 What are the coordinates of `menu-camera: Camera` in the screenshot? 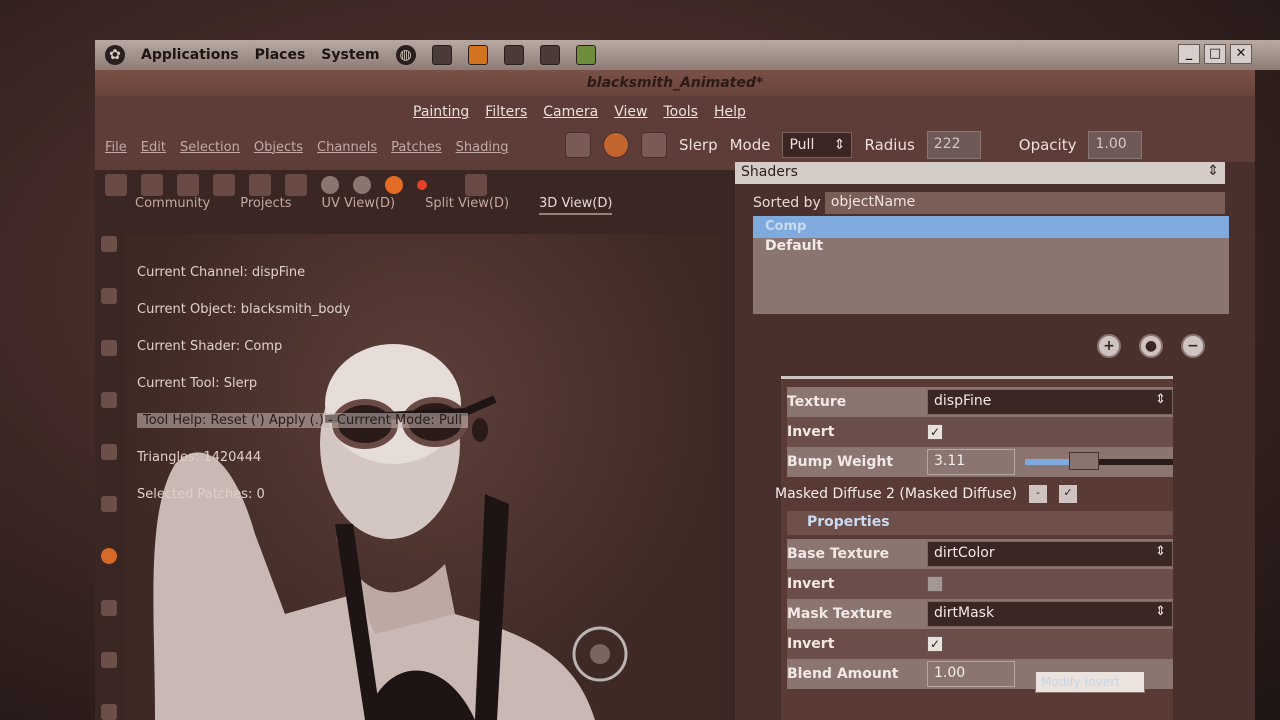 It's located at (570, 112).